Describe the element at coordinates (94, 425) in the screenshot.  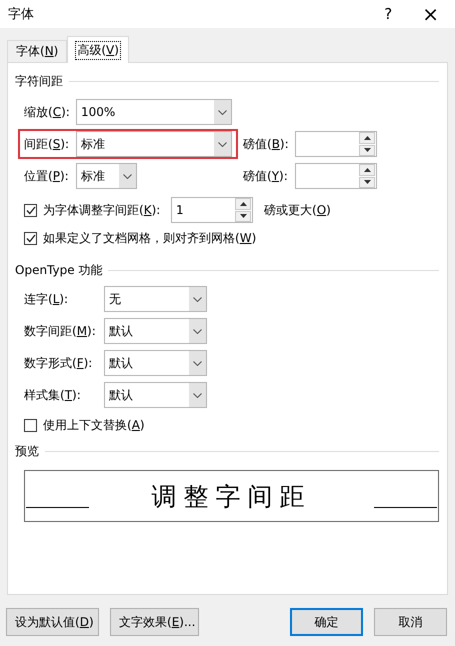
I see `checkbox-label: 使用上下文替换(A)` at that location.